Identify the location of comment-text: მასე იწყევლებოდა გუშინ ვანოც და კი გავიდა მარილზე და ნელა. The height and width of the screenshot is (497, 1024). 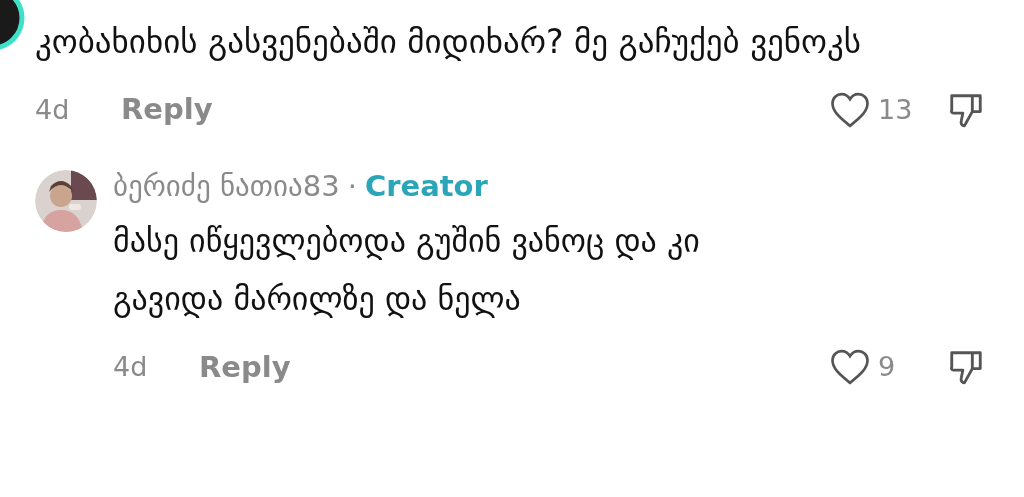
(407, 270).